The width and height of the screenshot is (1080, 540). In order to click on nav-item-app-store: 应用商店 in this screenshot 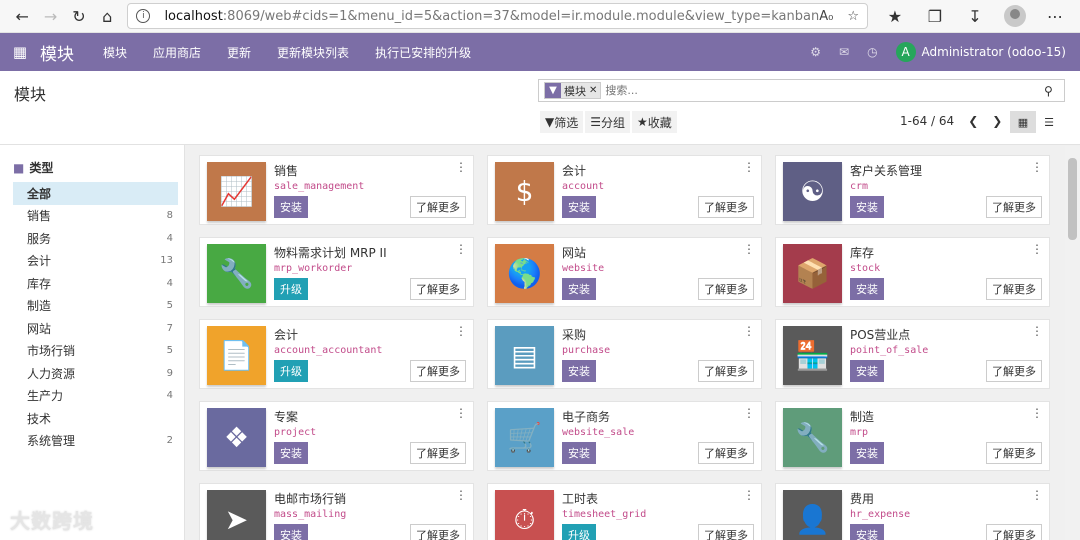, I will do `click(177, 52)`.